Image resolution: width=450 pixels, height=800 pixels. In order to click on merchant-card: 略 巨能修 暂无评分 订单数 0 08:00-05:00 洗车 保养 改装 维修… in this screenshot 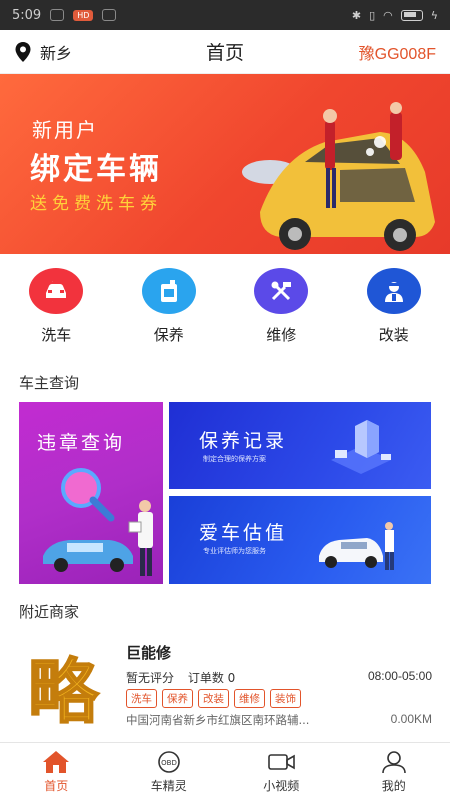, I will do `click(225, 688)`.